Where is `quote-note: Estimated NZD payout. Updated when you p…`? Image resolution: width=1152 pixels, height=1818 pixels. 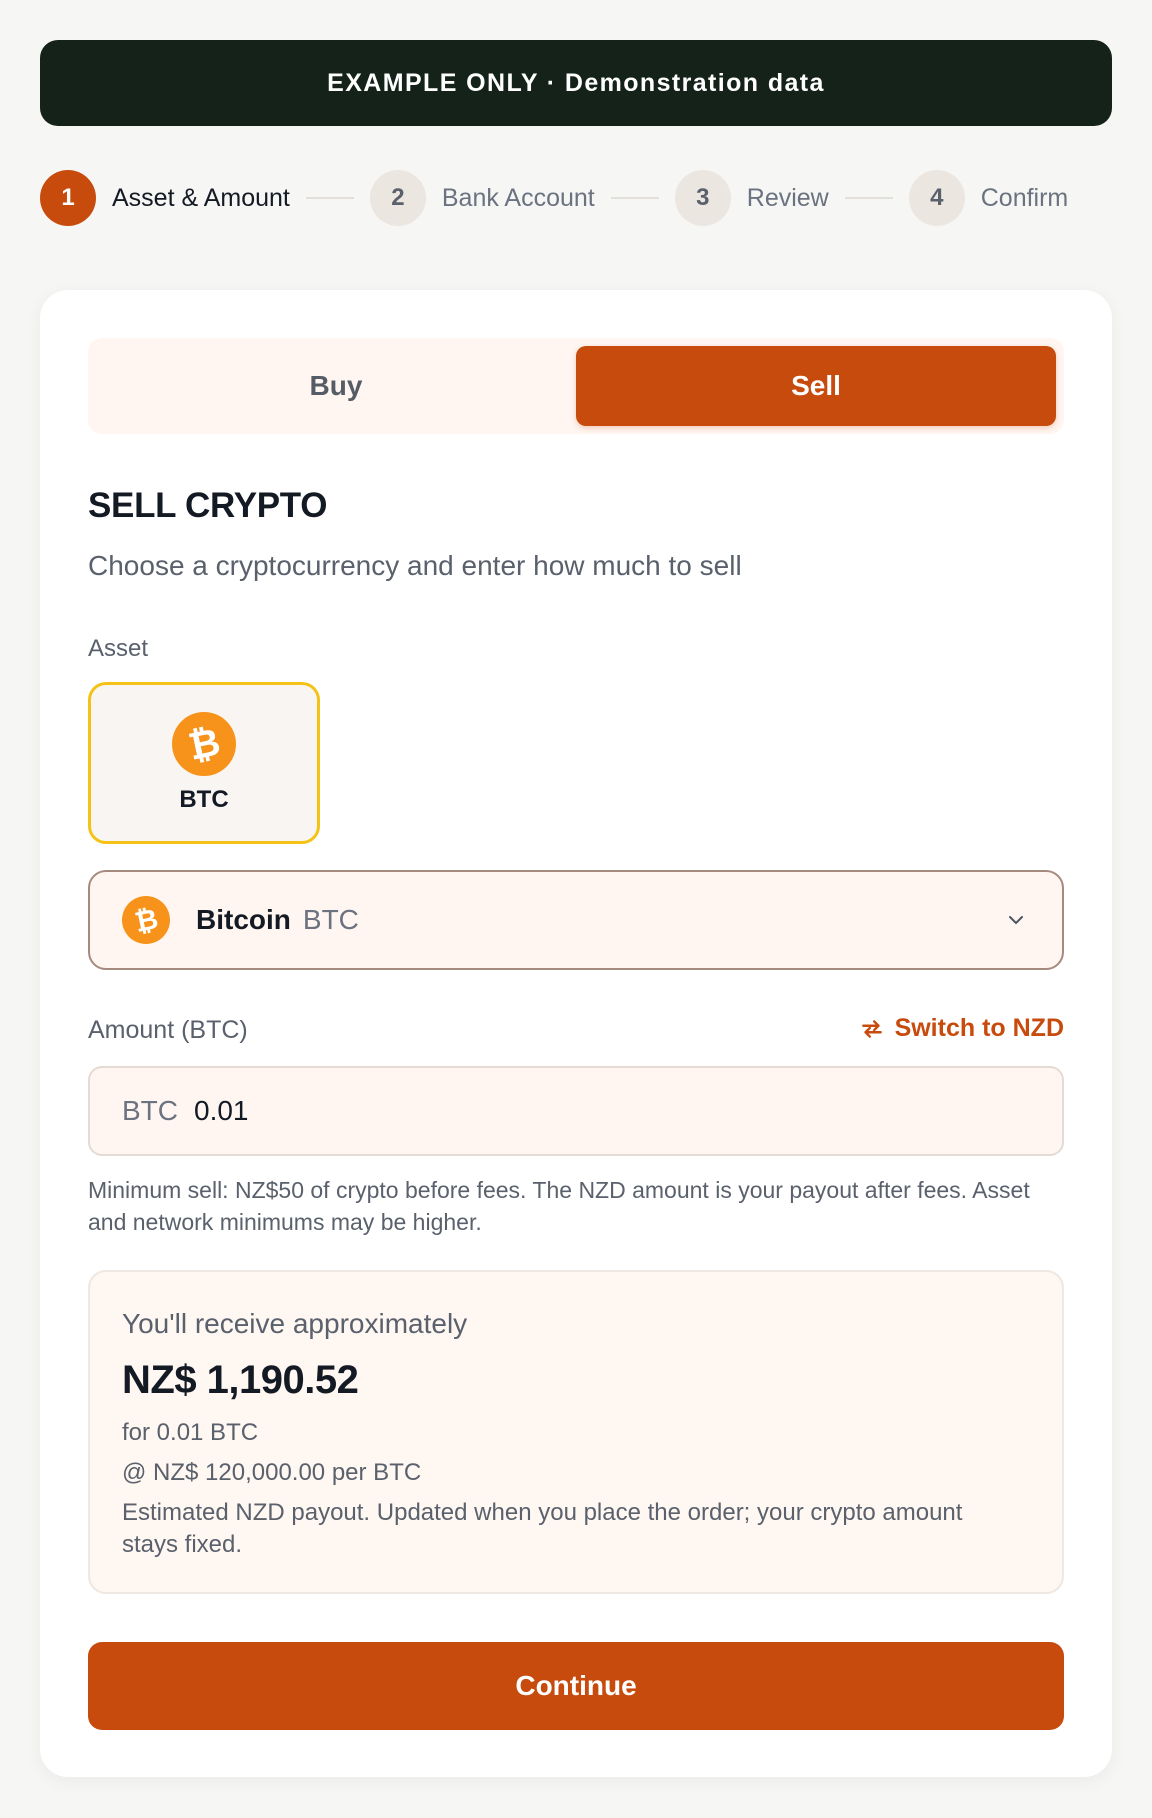 quote-note: Estimated NZD payout. Updated when you p… is located at coordinates (542, 1528).